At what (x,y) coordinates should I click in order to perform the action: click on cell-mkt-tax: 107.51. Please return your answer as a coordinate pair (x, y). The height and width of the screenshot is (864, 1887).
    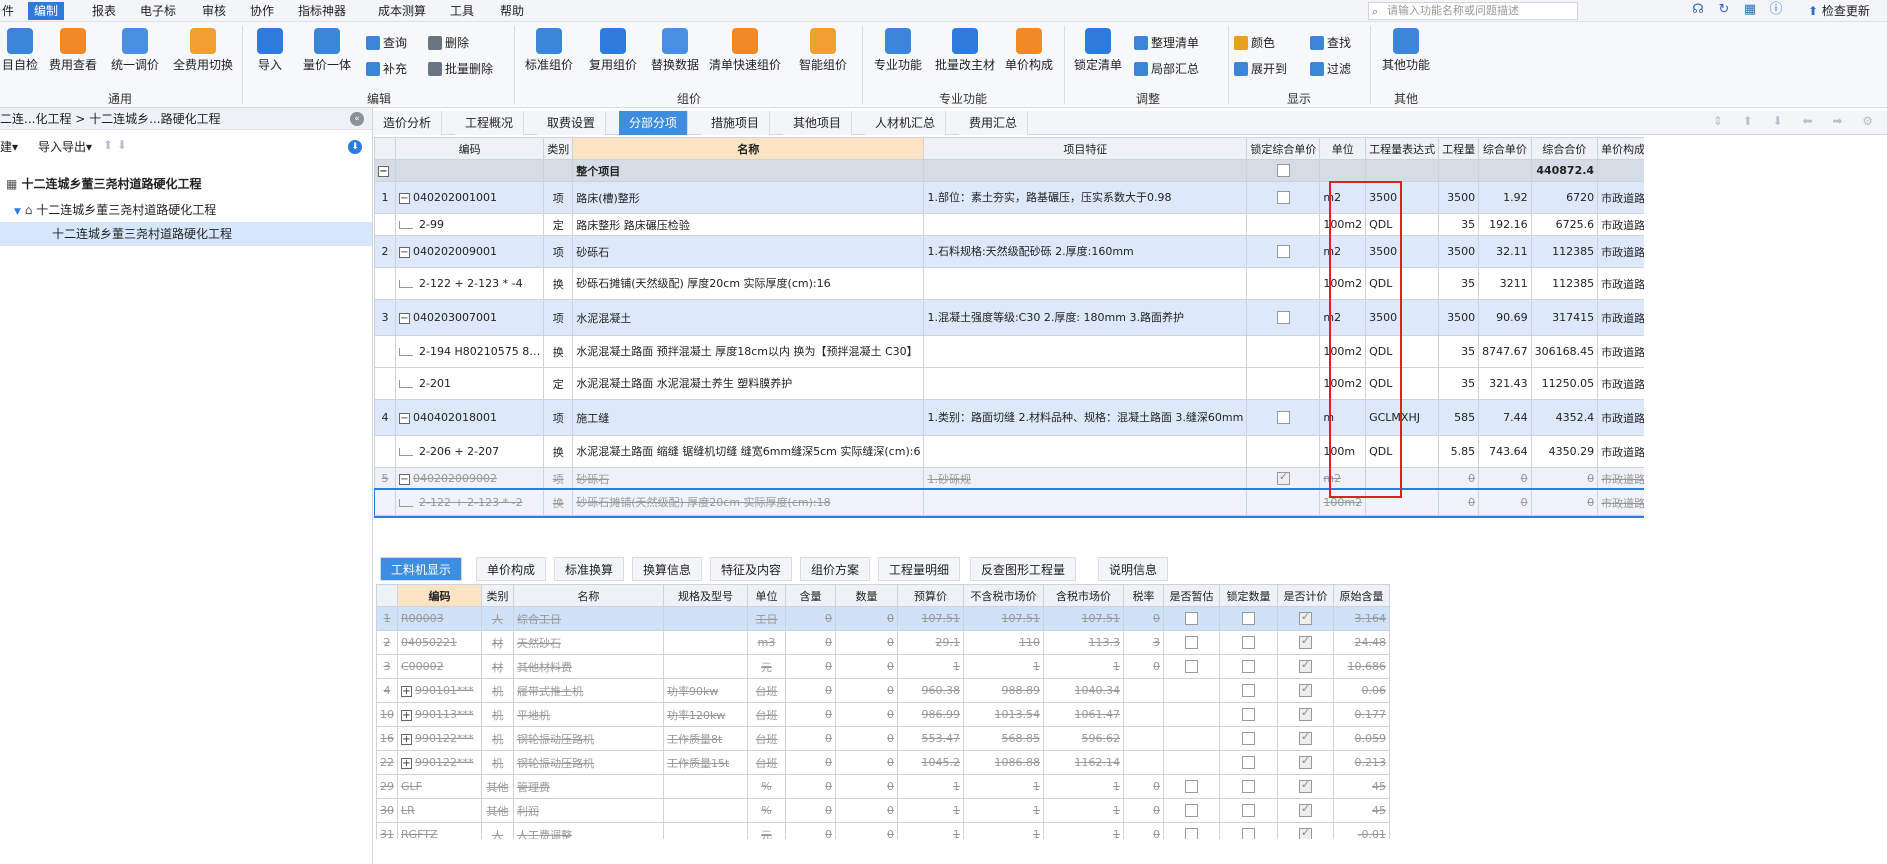
    Looking at the image, I should click on (1083, 618).